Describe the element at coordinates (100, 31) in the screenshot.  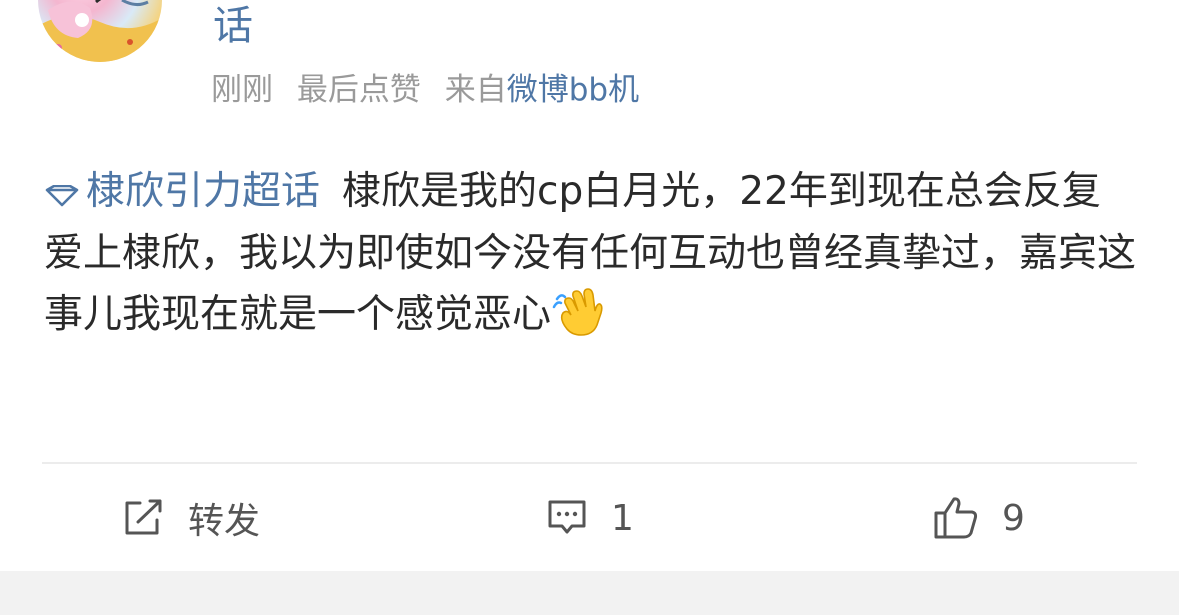
I see `avatar` at that location.